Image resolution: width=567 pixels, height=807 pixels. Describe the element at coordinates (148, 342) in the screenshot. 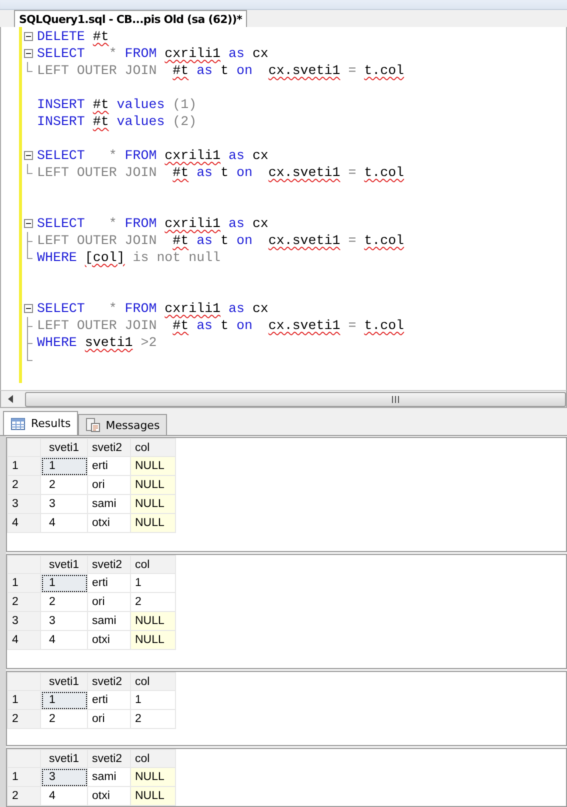

I see `code-token: >2` at that location.